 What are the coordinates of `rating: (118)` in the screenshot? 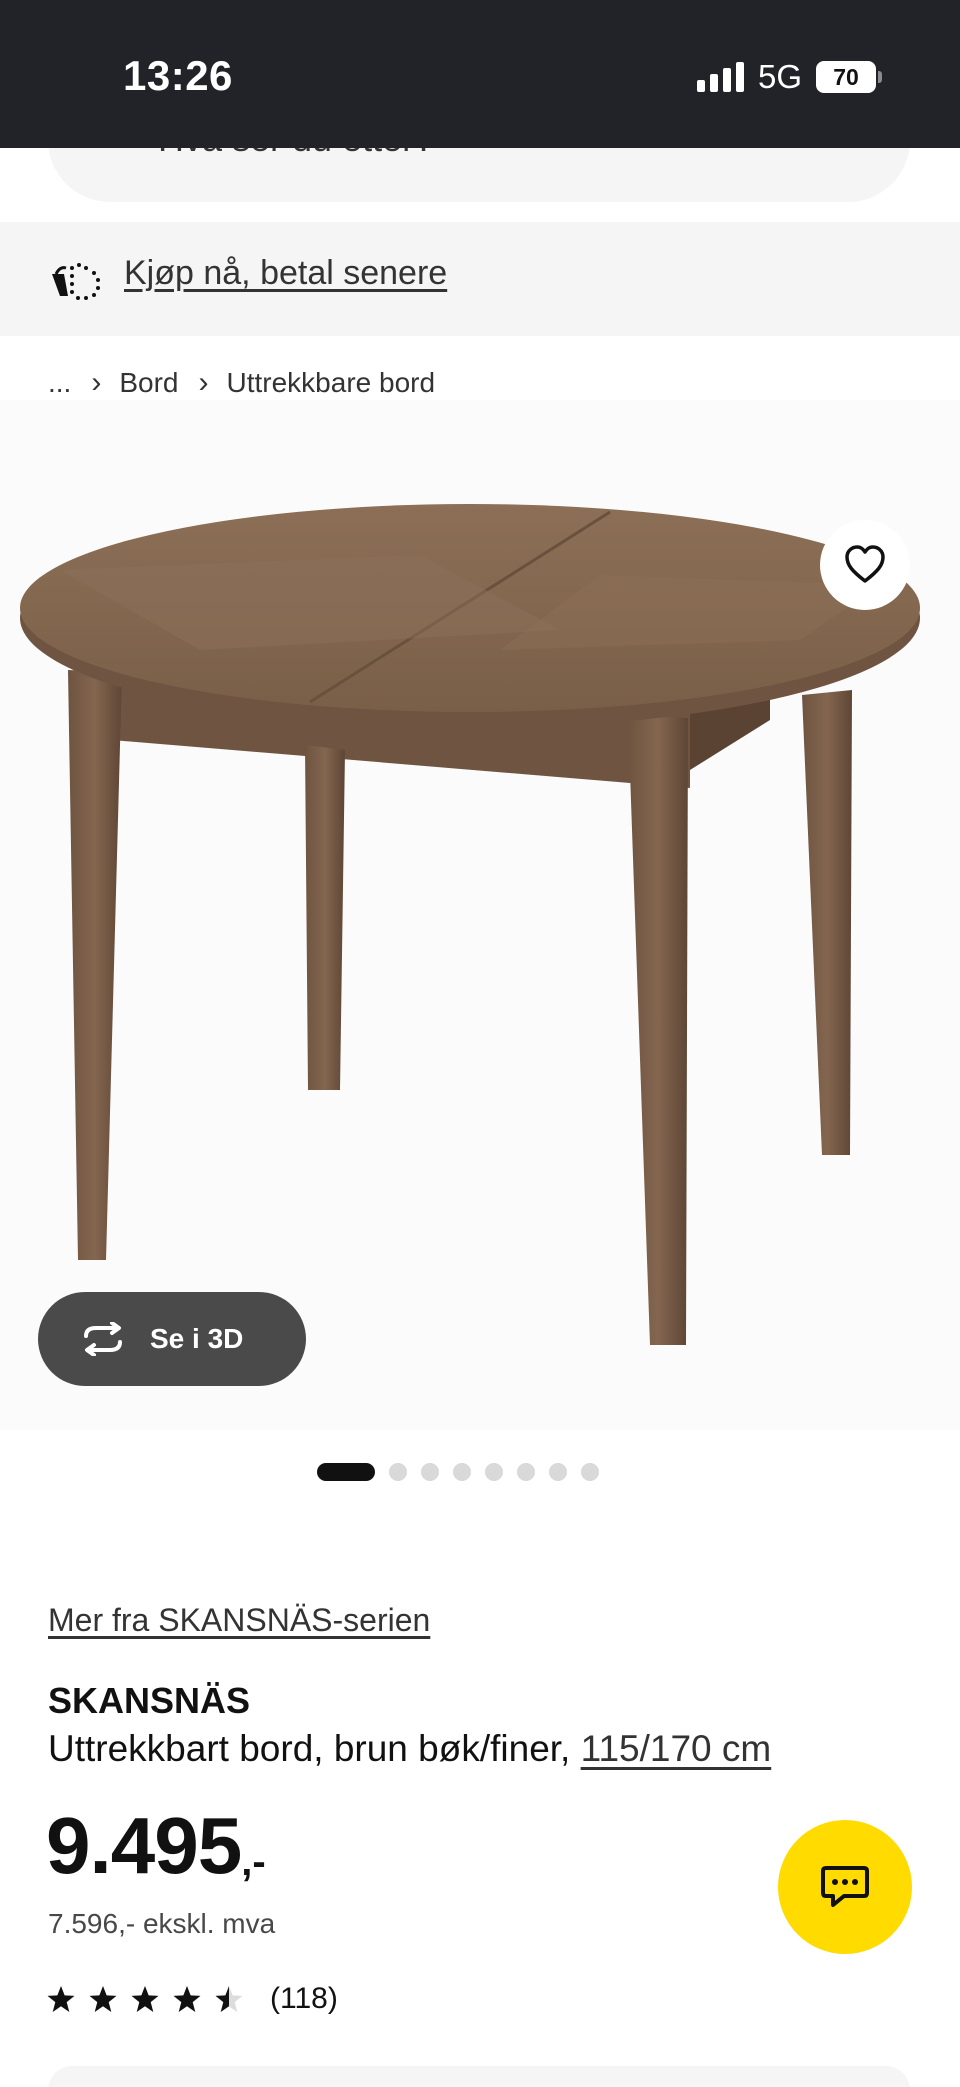 It's located at (192, 1999).